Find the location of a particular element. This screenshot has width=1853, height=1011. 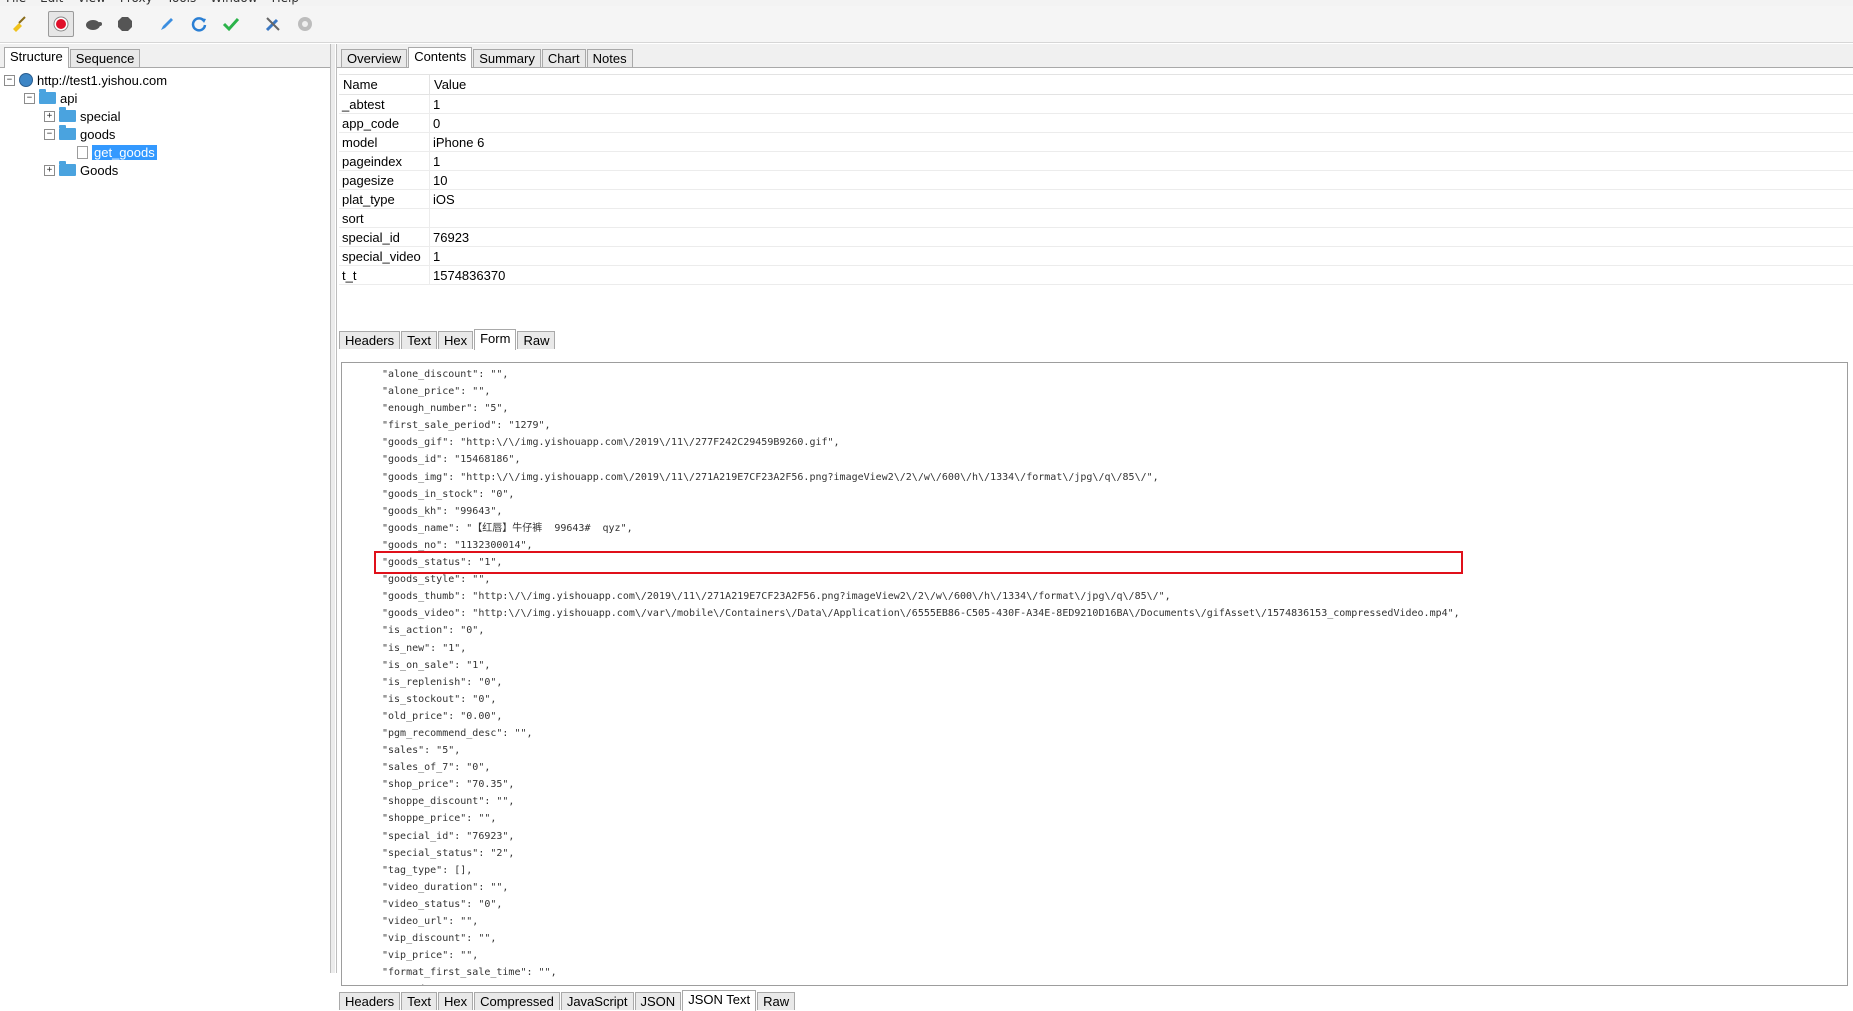

highlight-box is located at coordinates (918, 562).